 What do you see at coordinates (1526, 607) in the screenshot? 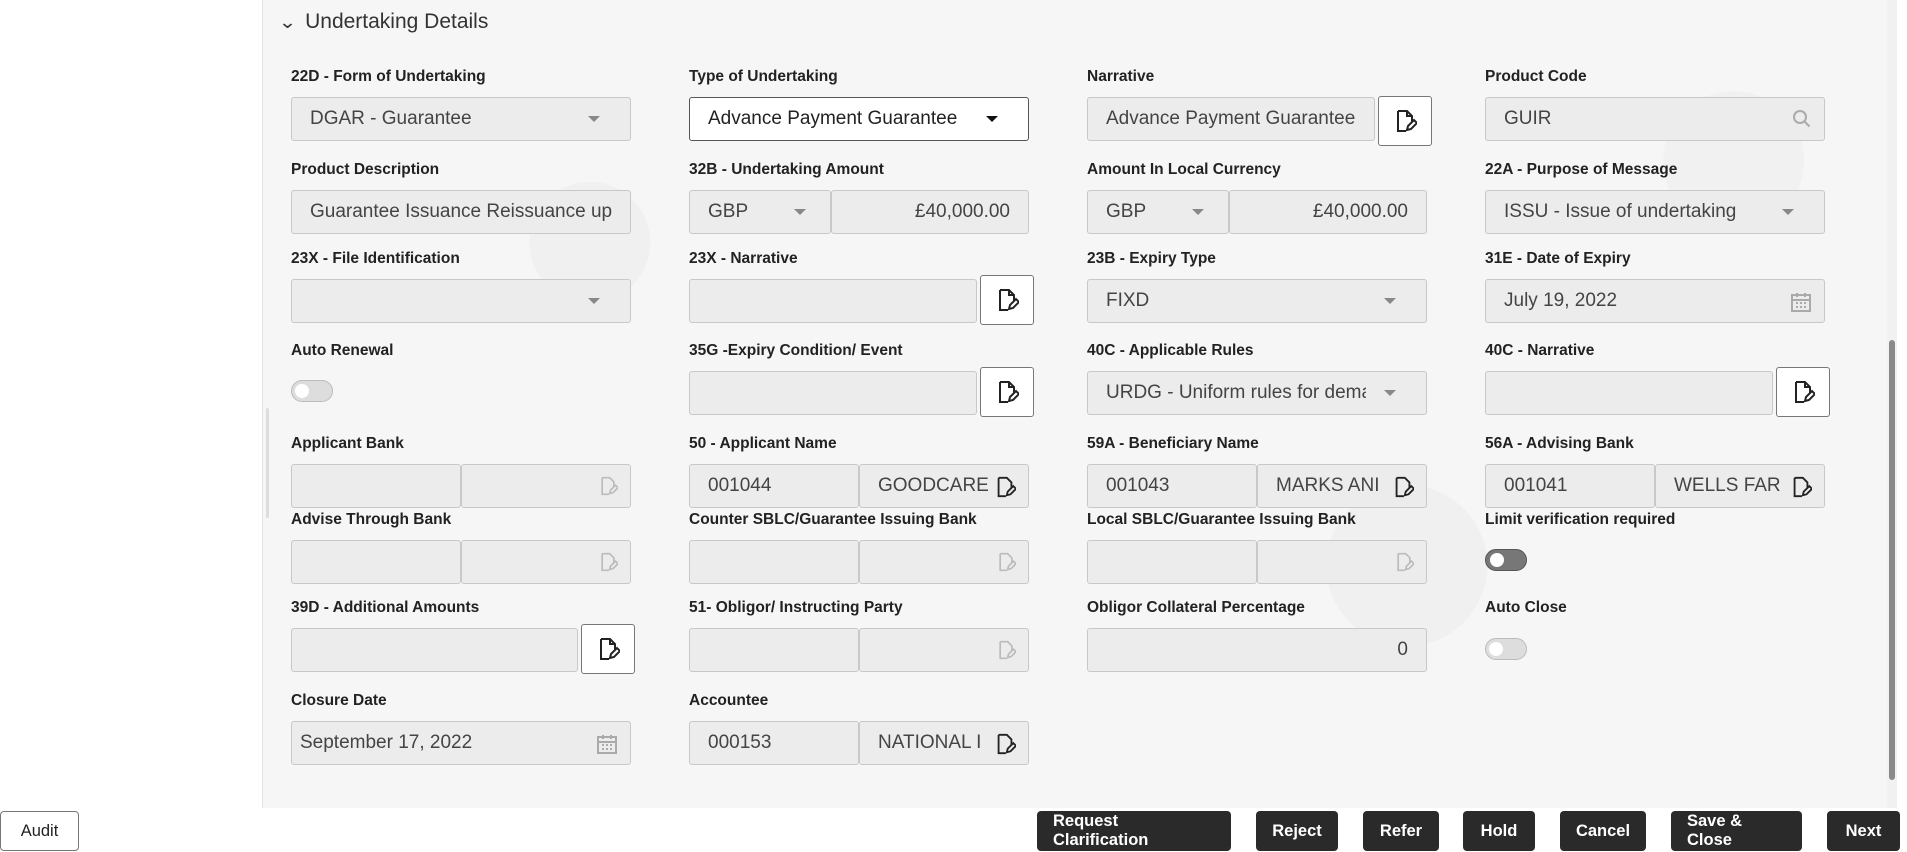
I see `auto-close-label: Auto Close` at bounding box center [1526, 607].